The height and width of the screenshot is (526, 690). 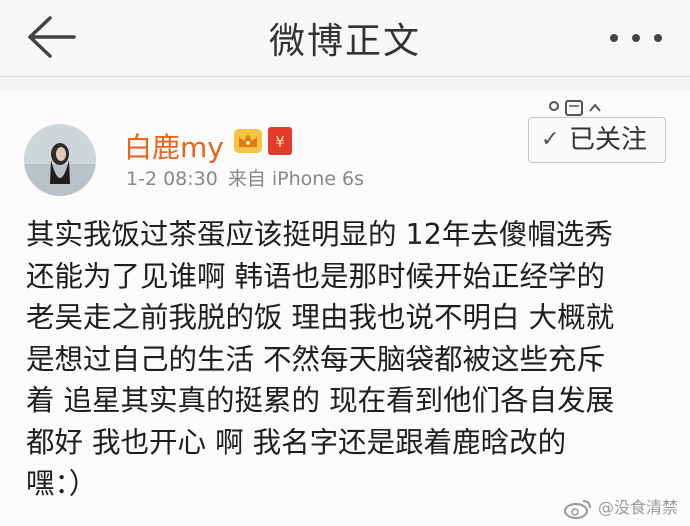 What do you see at coordinates (320, 400) in the screenshot?
I see `post-text-line: 着 追星其实真的挺累的 现在看到他们各自发展` at bounding box center [320, 400].